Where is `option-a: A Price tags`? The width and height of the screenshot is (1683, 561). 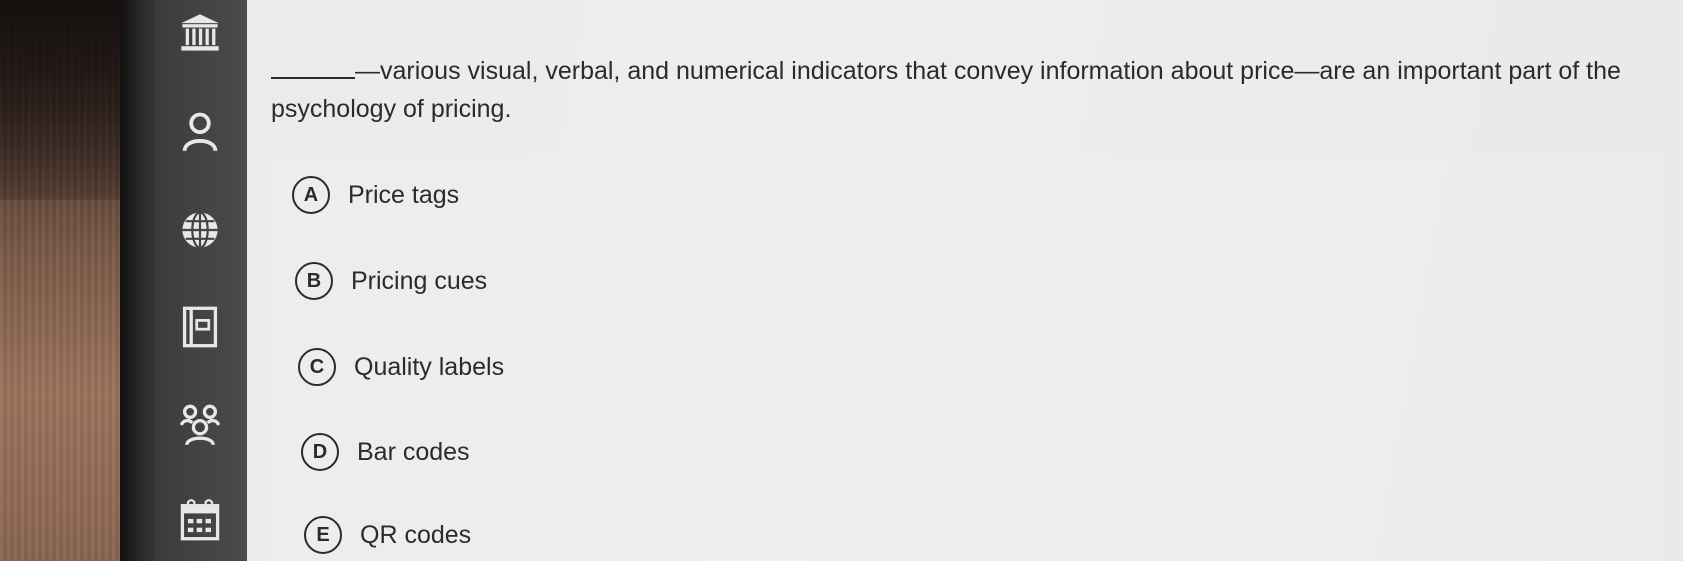
option-a: A Price tags is located at coordinates (375, 195).